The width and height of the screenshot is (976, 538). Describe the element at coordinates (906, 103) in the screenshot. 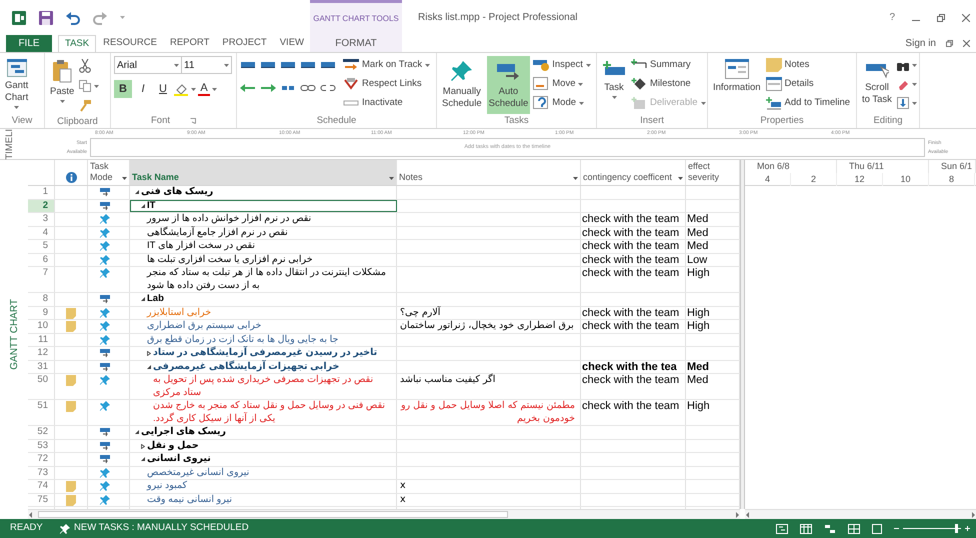

I see `fill-button` at that location.